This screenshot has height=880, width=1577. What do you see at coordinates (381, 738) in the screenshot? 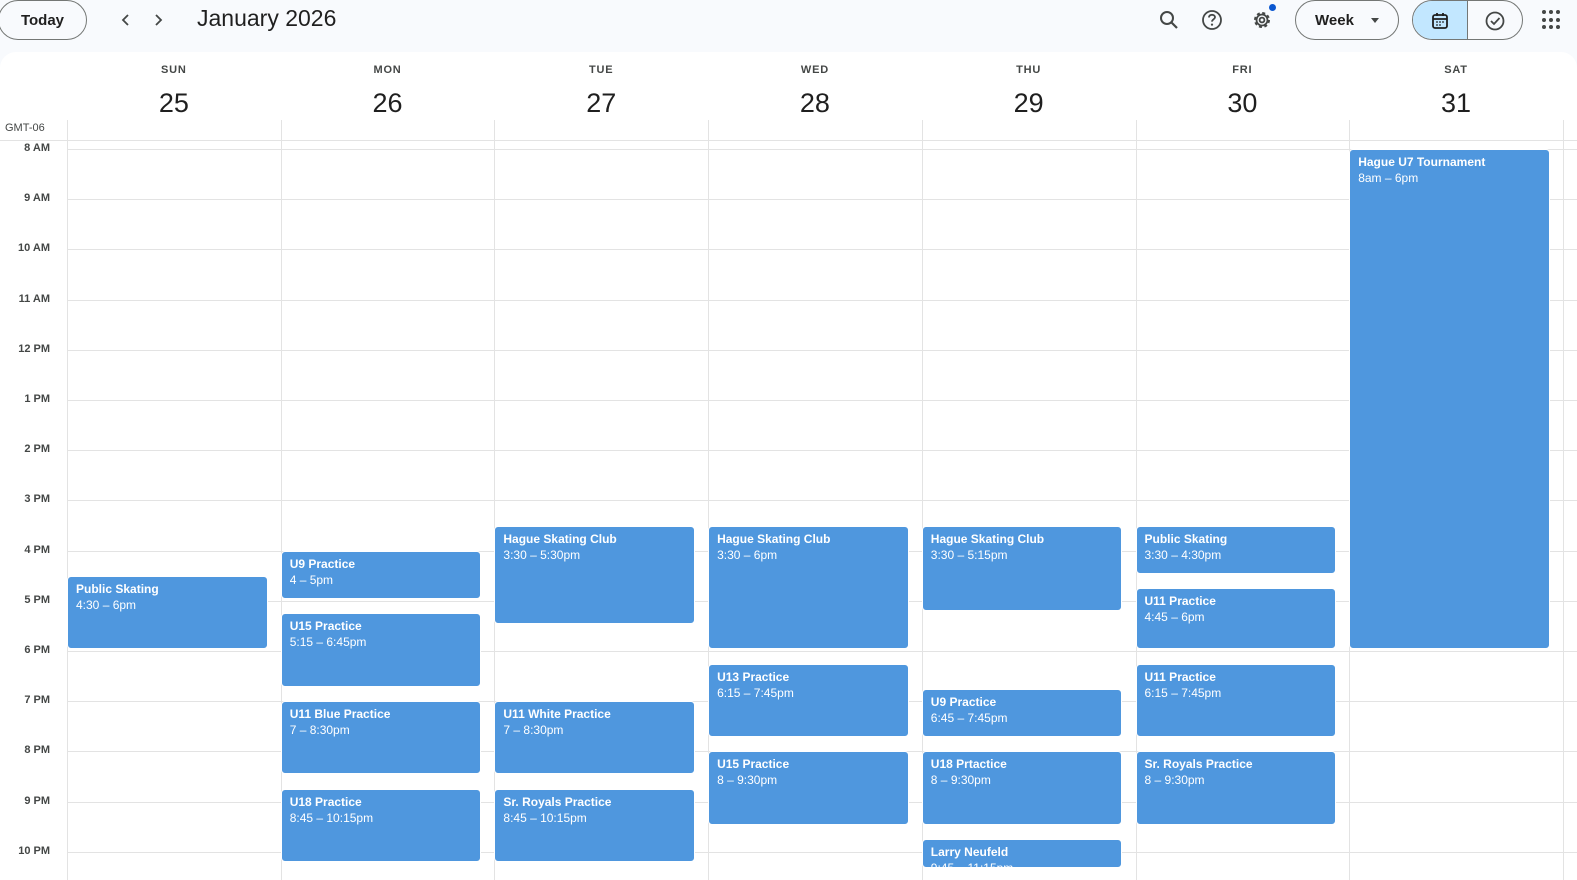
I see `calendar-event: U11 Blue Practice 7 – 8:30pm` at bounding box center [381, 738].